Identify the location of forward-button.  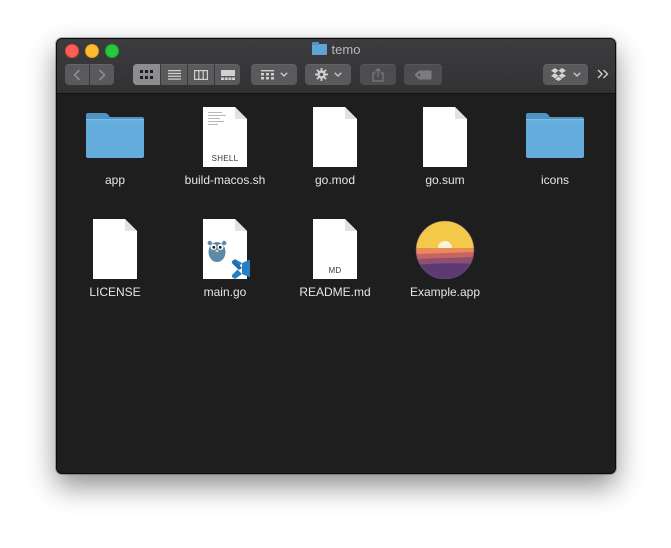
(102, 74).